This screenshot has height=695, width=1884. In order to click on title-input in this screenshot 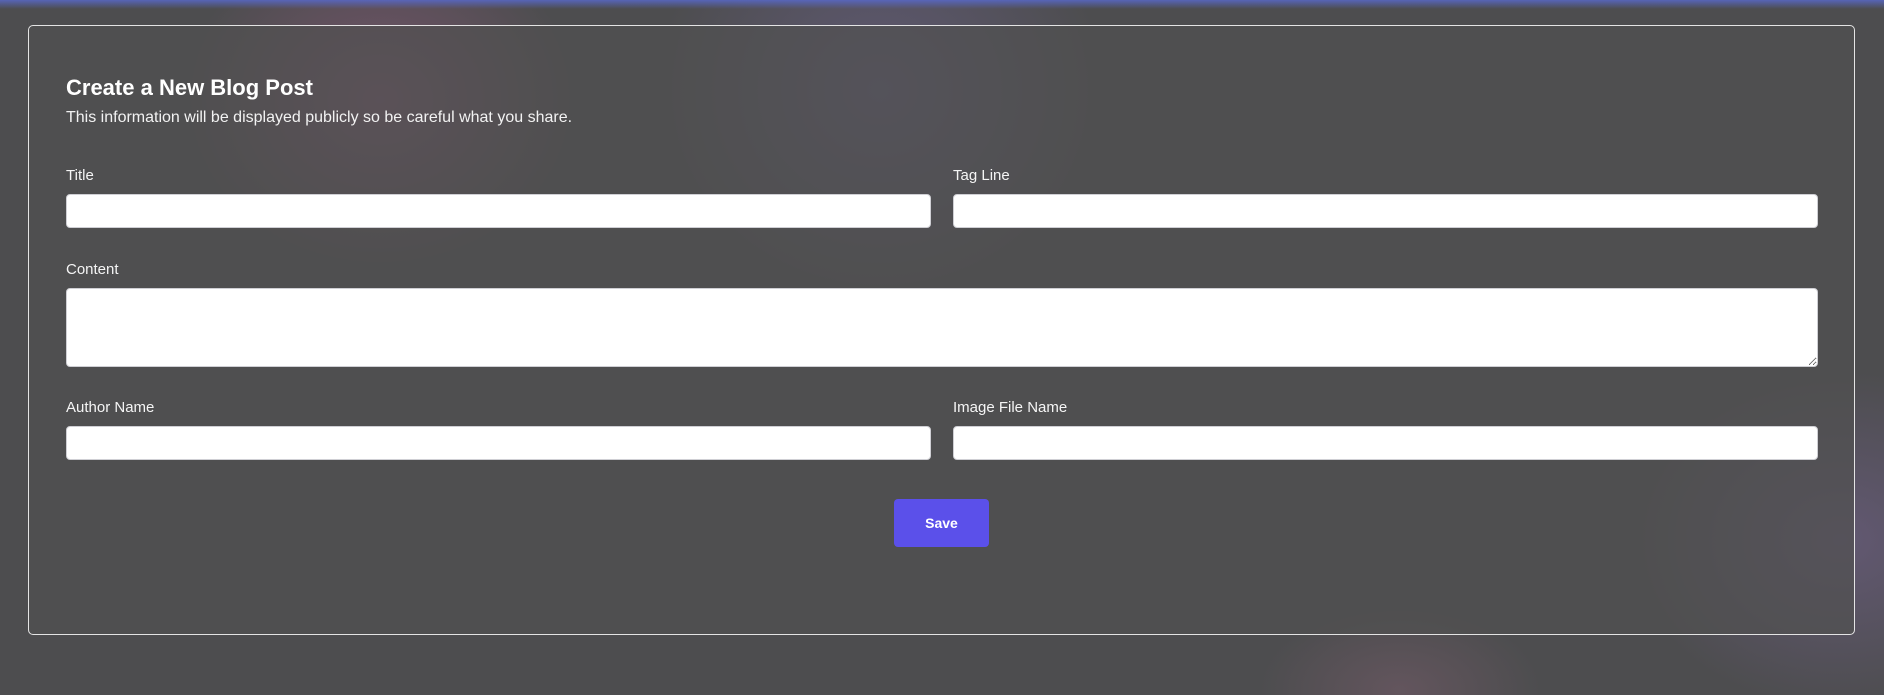, I will do `click(498, 211)`.